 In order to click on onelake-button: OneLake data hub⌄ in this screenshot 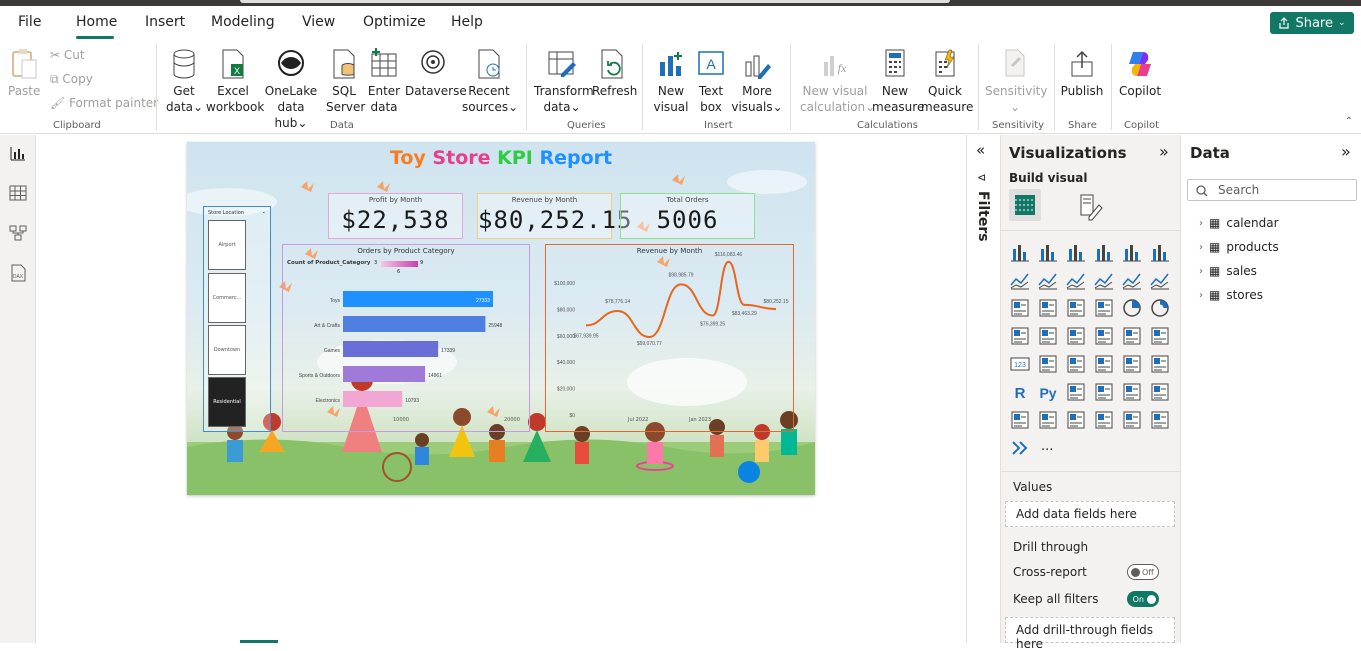, I will do `click(291, 89)`.